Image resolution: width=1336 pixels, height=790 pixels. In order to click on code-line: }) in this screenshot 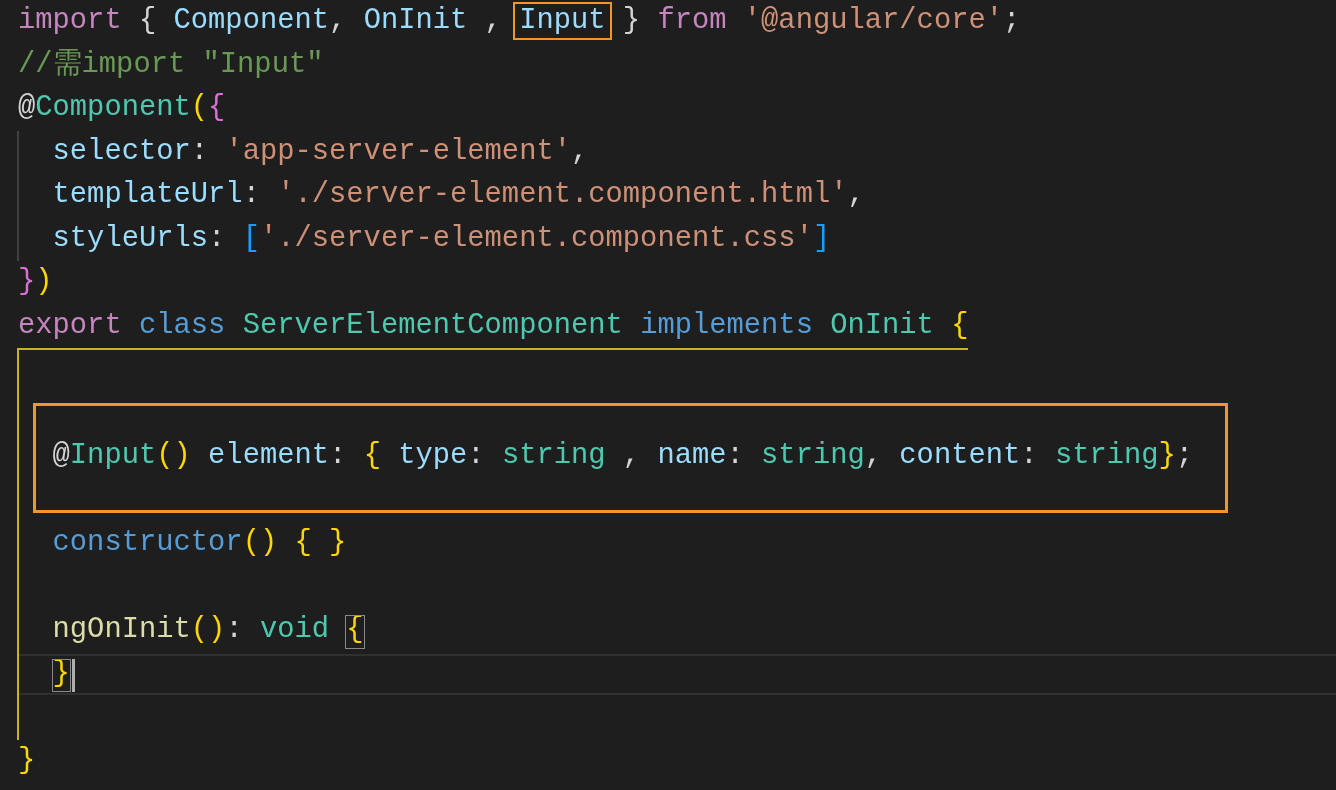, I will do `click(35, 283)`.